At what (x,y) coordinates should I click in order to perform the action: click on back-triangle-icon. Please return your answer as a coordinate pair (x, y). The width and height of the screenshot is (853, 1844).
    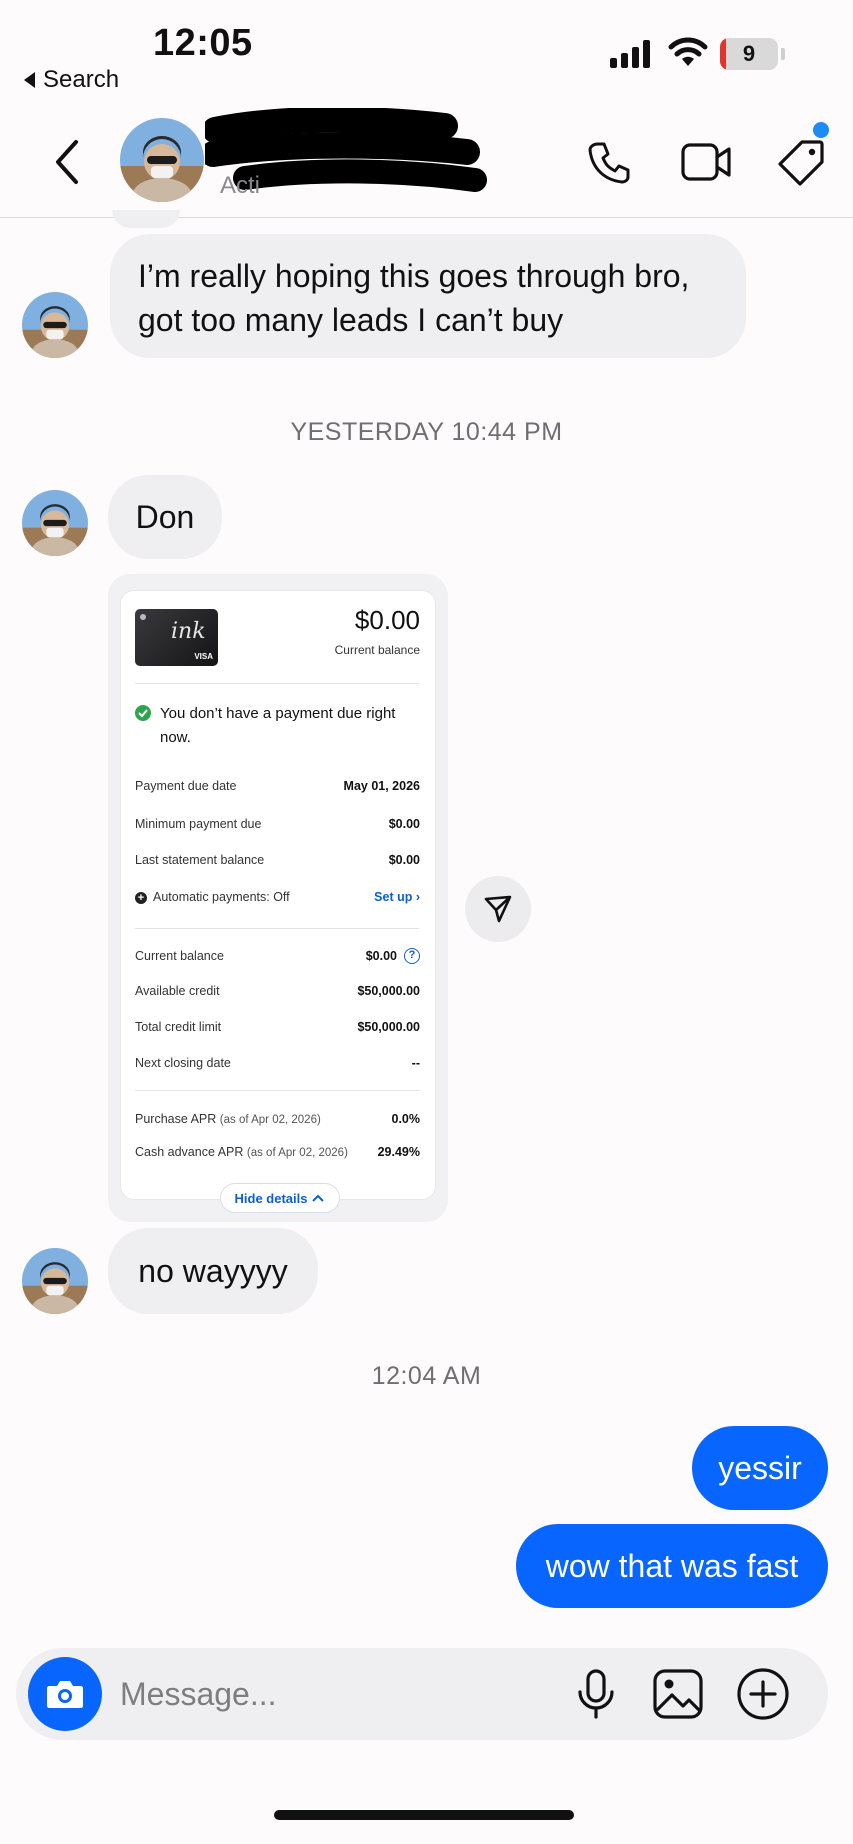
    Looking at the image, I should click on (29, 80).